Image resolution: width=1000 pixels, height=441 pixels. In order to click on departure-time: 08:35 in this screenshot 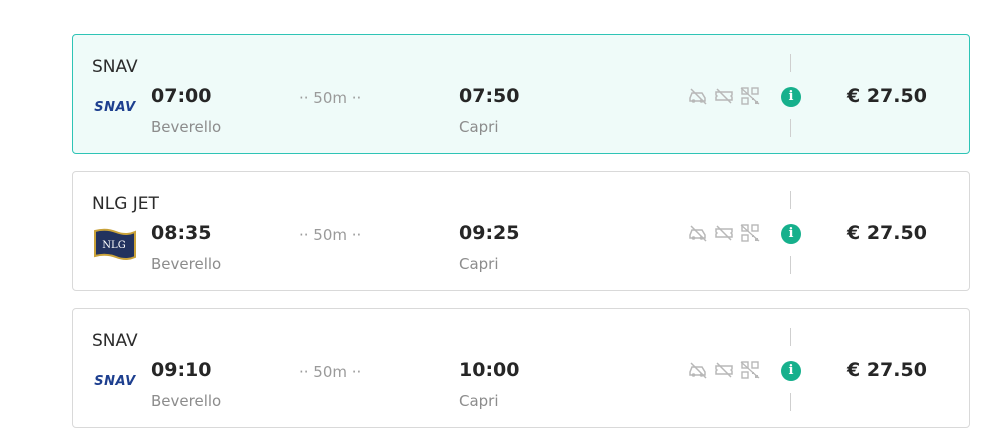, I will do `click(181, 233)`.